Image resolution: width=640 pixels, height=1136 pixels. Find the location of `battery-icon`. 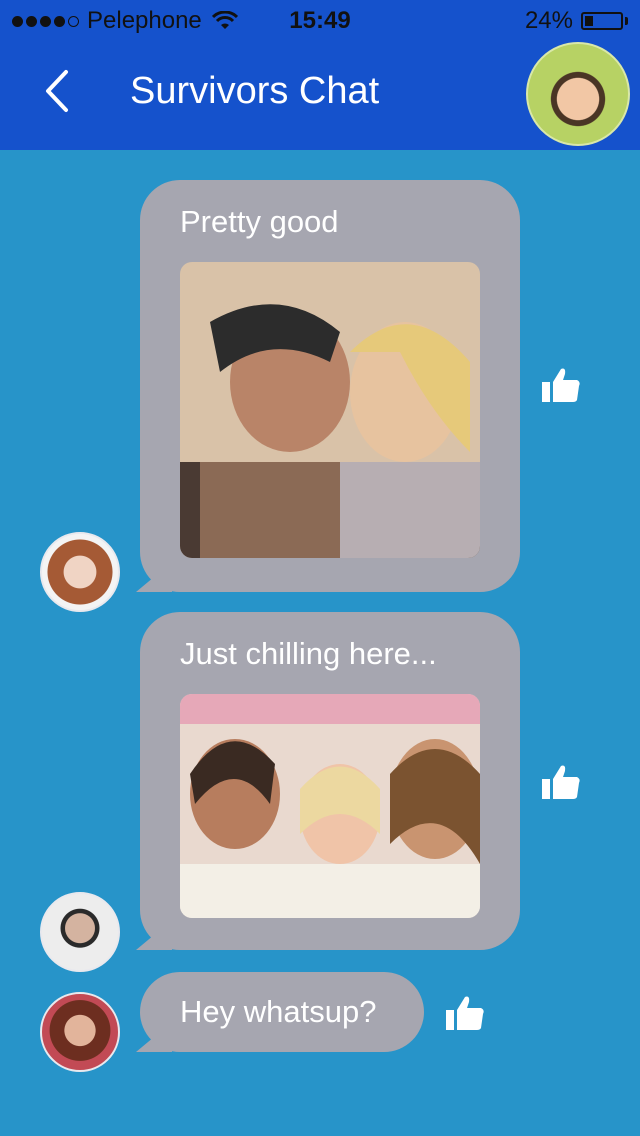

battery-icon is located at coordinates (602, 21).